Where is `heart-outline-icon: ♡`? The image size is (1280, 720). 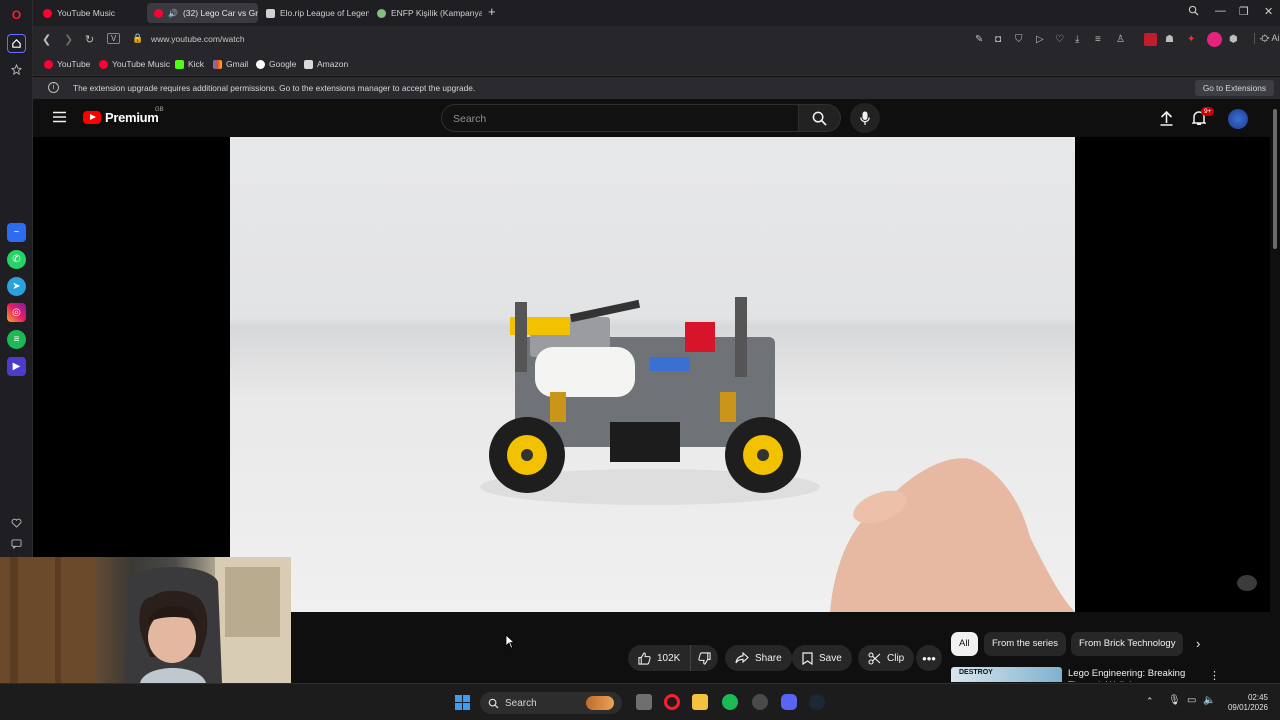
heart-outline-icon: ♡ is located at coordinates (1059, 39).